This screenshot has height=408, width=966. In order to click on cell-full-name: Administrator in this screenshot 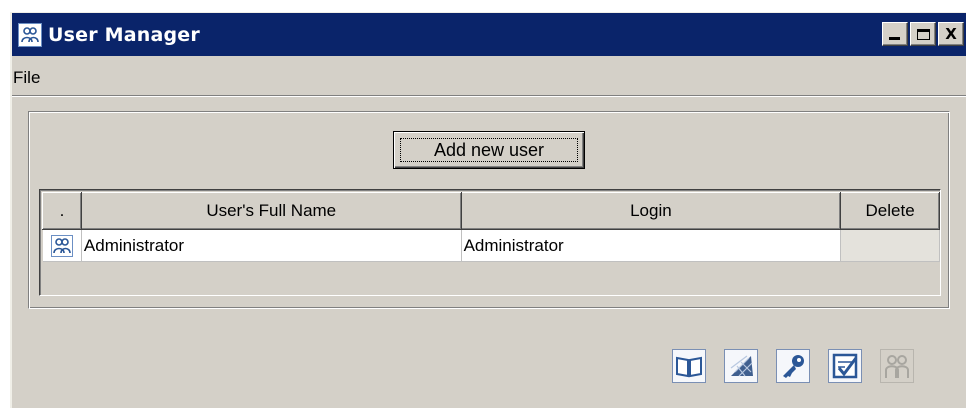, I will do `click(271, 245)`.